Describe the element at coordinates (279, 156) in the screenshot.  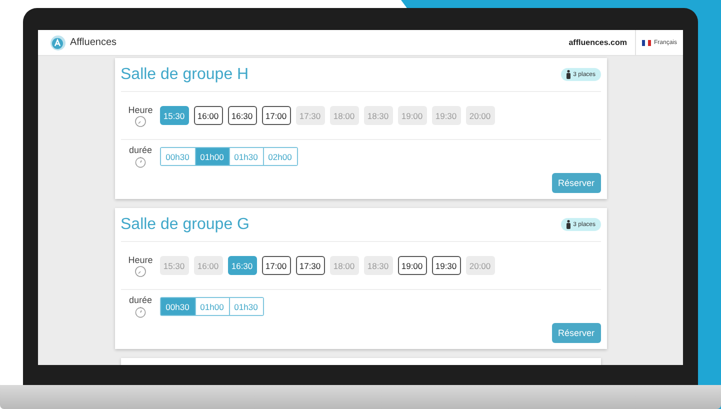
I see `duration-button: 02h00` at that location.